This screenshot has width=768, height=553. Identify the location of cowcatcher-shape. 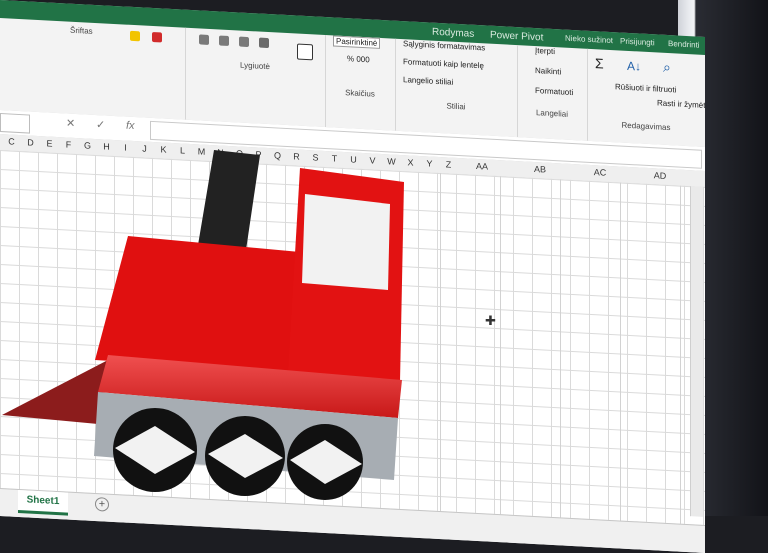
(55, 392).